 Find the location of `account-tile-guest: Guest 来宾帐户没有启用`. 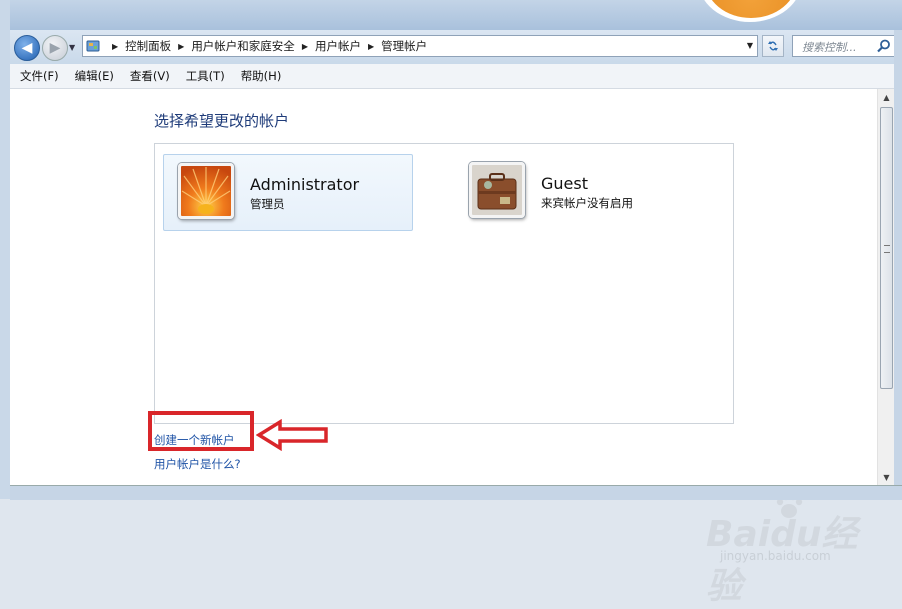

account-tile-guest: Guest 来宾帐户没有启用 is located at coordinates (580, 192).